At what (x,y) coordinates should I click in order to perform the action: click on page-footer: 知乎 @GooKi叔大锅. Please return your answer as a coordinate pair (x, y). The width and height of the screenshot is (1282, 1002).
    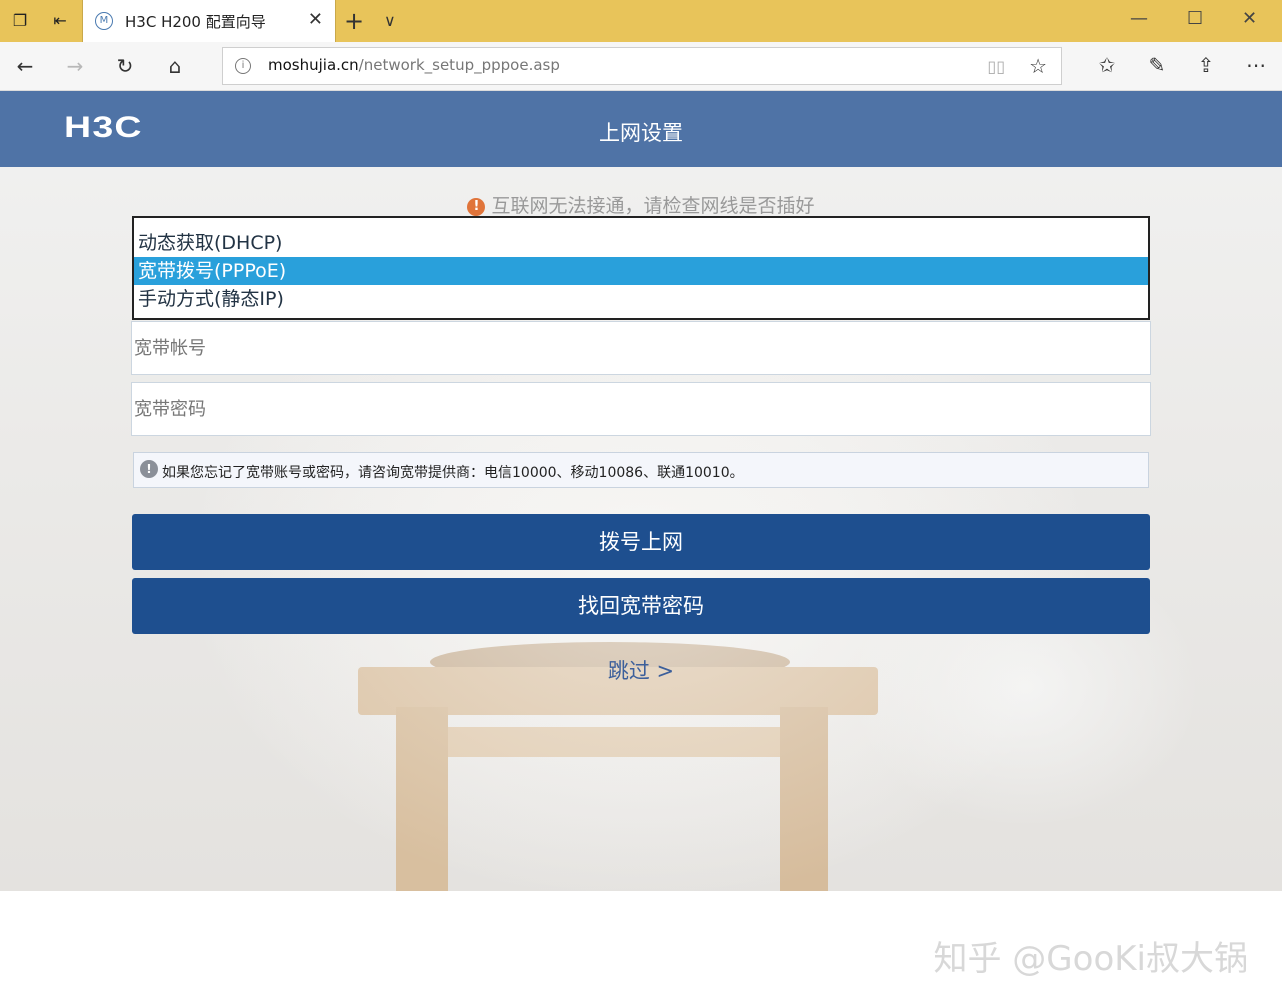
    Looking at the image, I should click on (641, 946).